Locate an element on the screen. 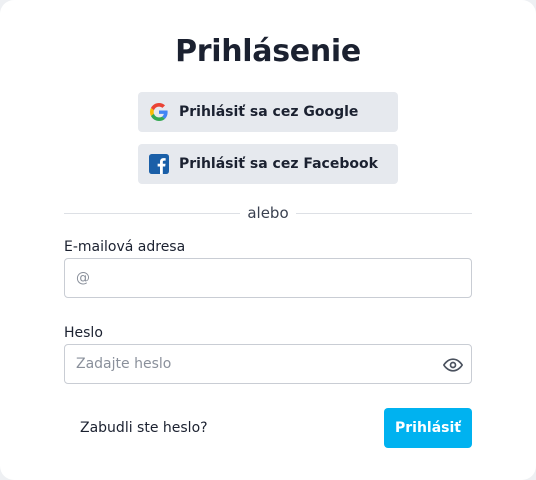  facebook-login-button: Prihlásiť sa cez Facebook is located at coordinates (268, 164).